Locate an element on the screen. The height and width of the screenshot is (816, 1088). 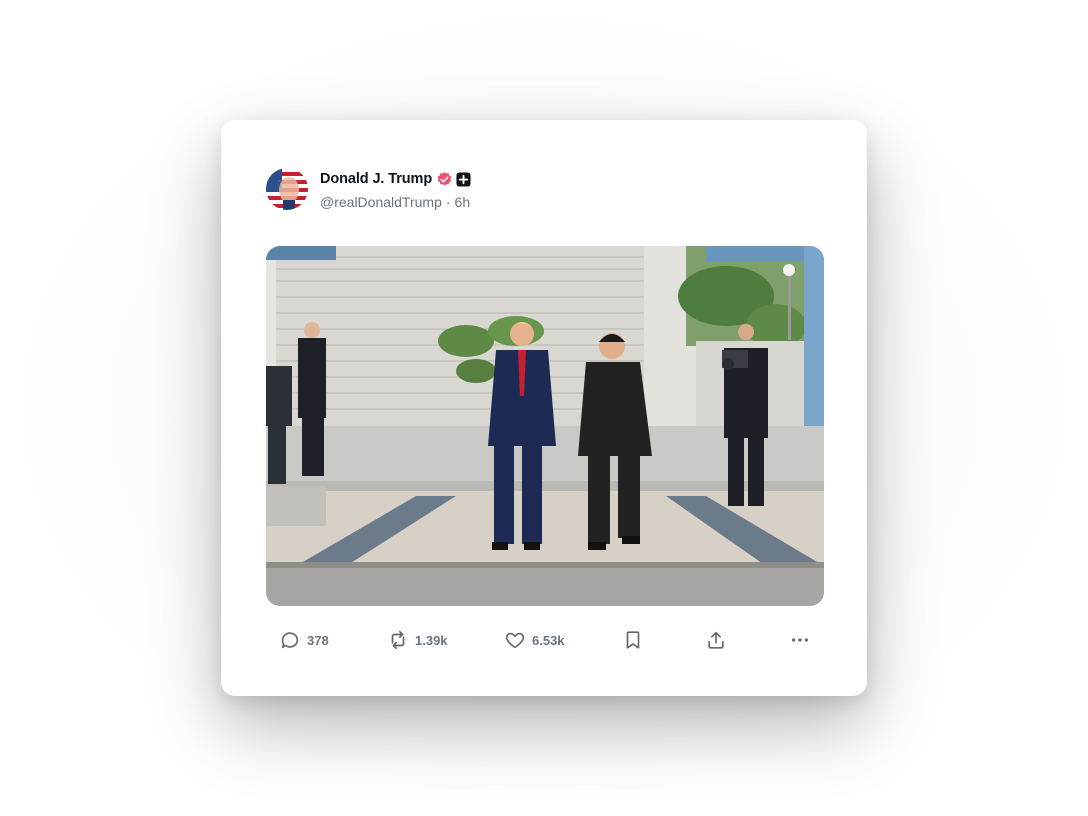
action-bar: 378 1.39k 6.53k is located at coordinates (549, 640).